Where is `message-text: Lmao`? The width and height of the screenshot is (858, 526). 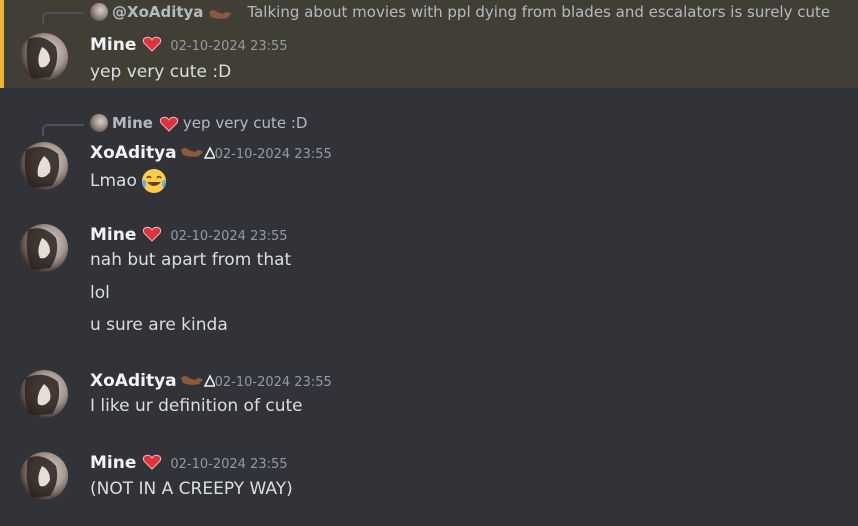 message-text: Lmao is located at coordinates (128, 181).